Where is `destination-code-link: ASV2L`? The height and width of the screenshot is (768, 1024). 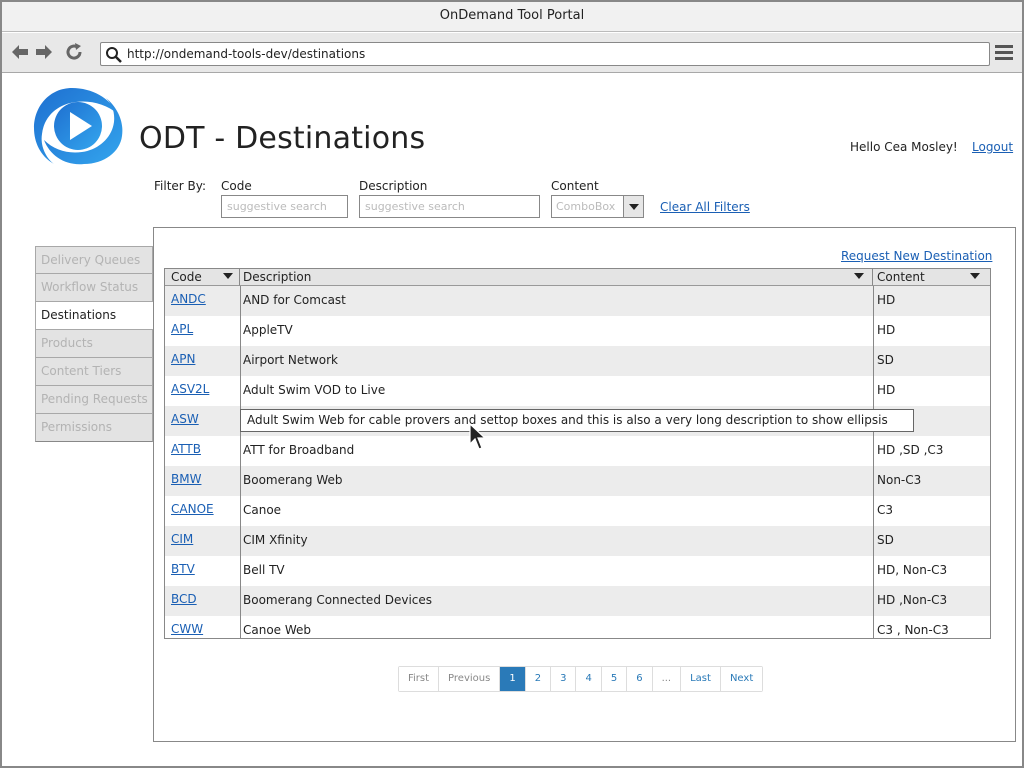
destination-code-link: ASV2L is located at coordinates (190, 389).